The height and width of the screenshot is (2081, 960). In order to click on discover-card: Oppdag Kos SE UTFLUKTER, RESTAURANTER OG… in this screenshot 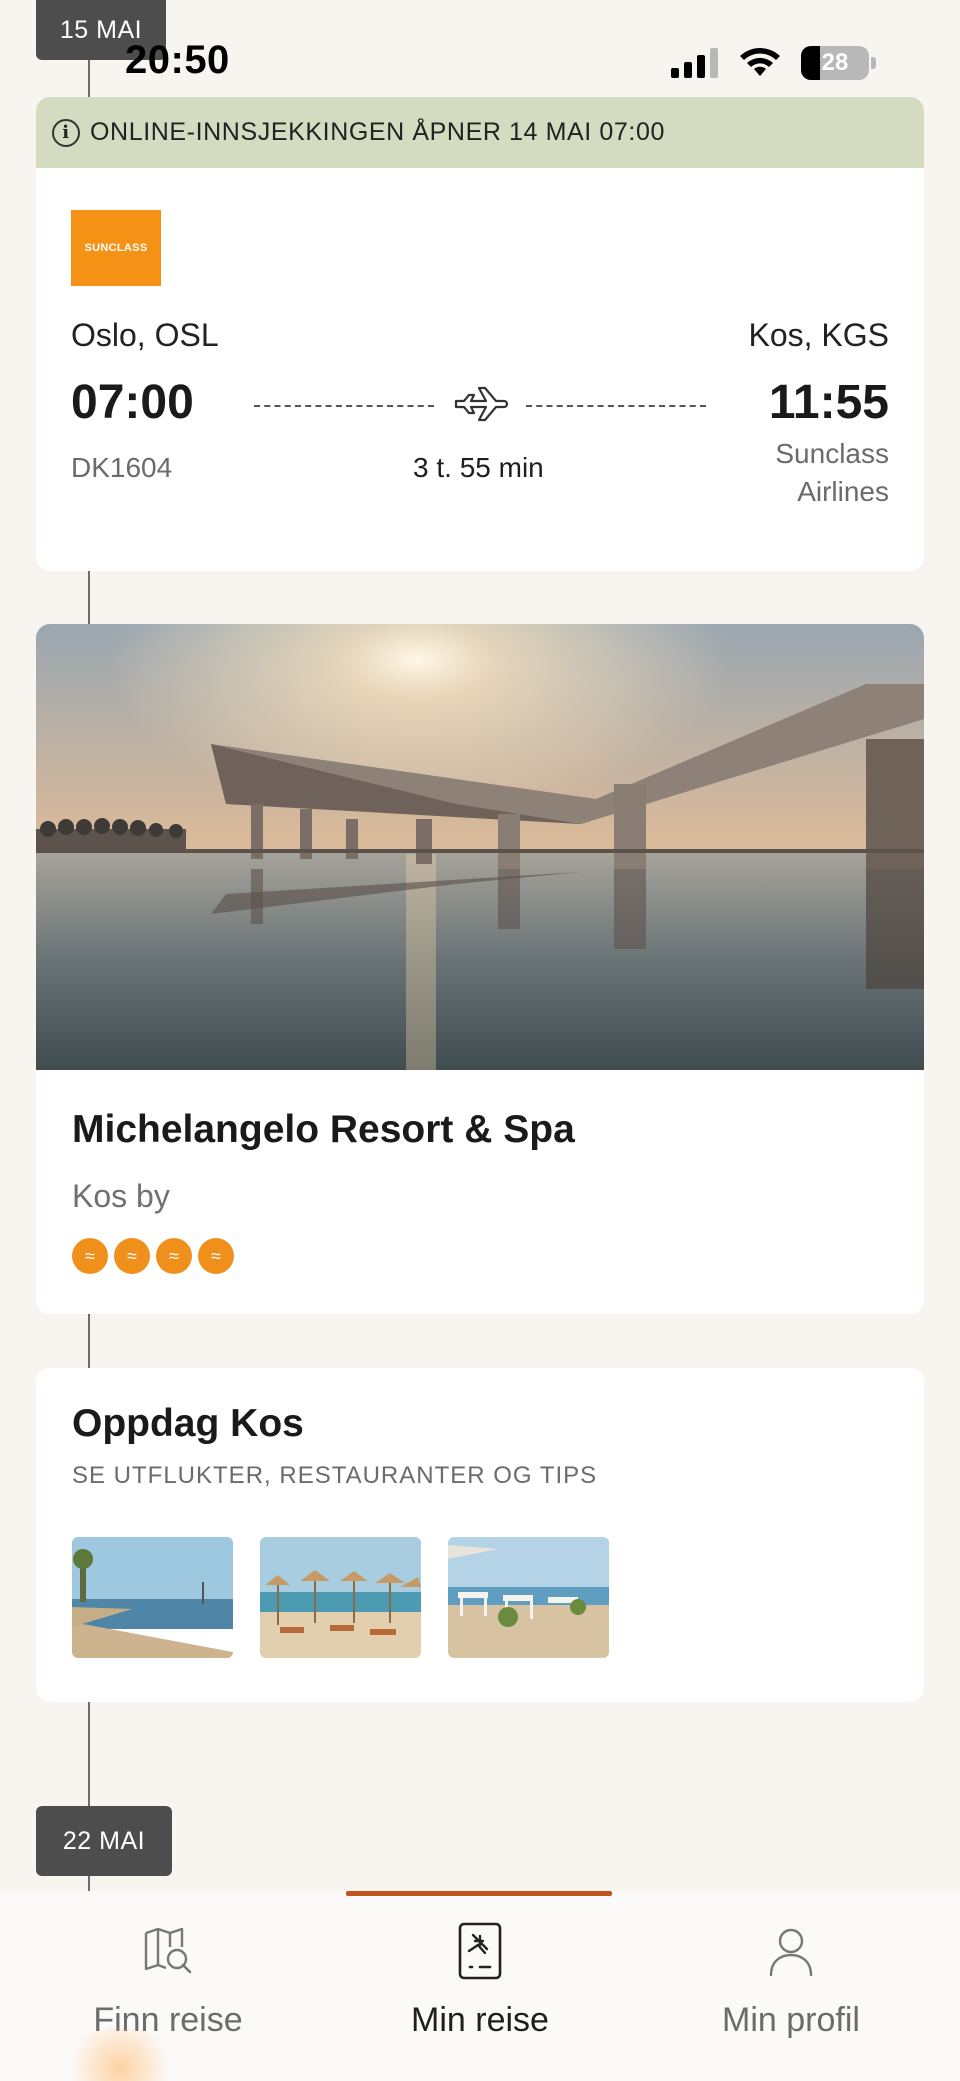, I will do `click(480, 1535)`.